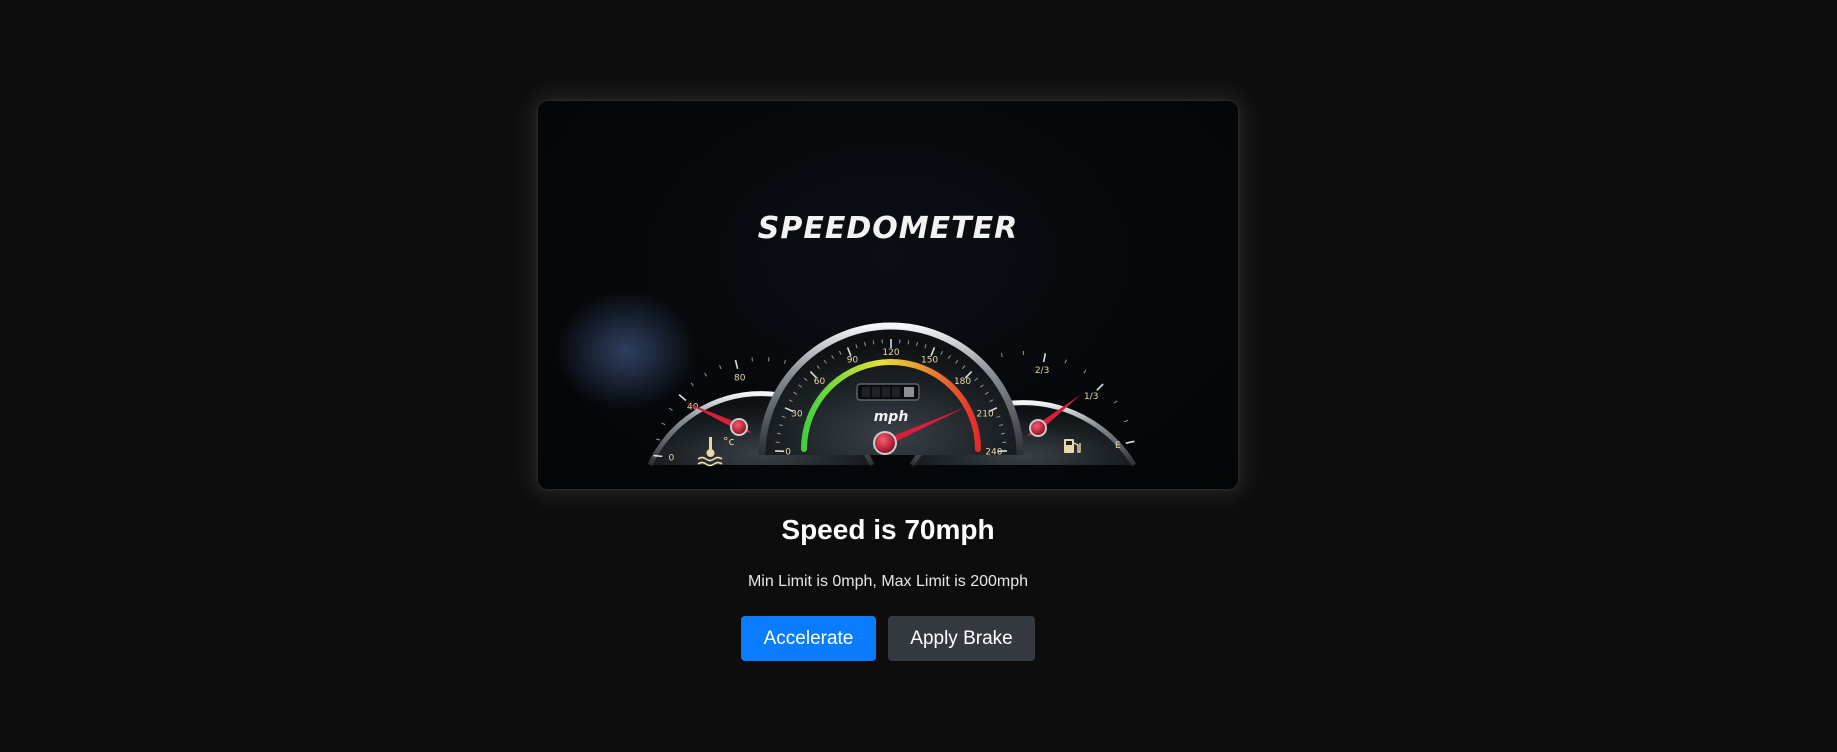 The width and height of the screenshot is (1837, 752). What do you see at coordinates (1042, 371) in the screenshot?
I see `fuel-tick-label: 2/3` at bounding box center [1042, 371].